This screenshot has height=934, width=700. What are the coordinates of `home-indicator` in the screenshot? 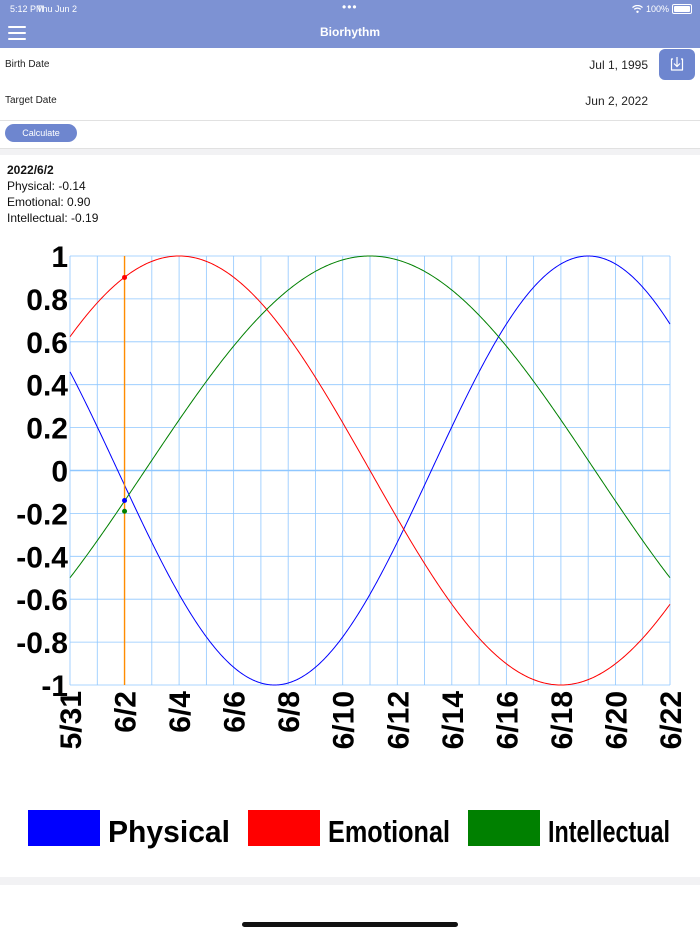 It's located at (350, 924).